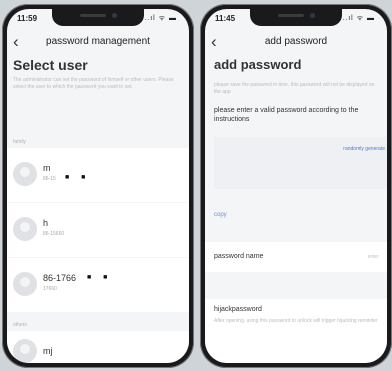  What do you see at coordinates (296, 257) in the screenshot?
I see `password-name-row: password name enter` at bounding box center [296, 257].